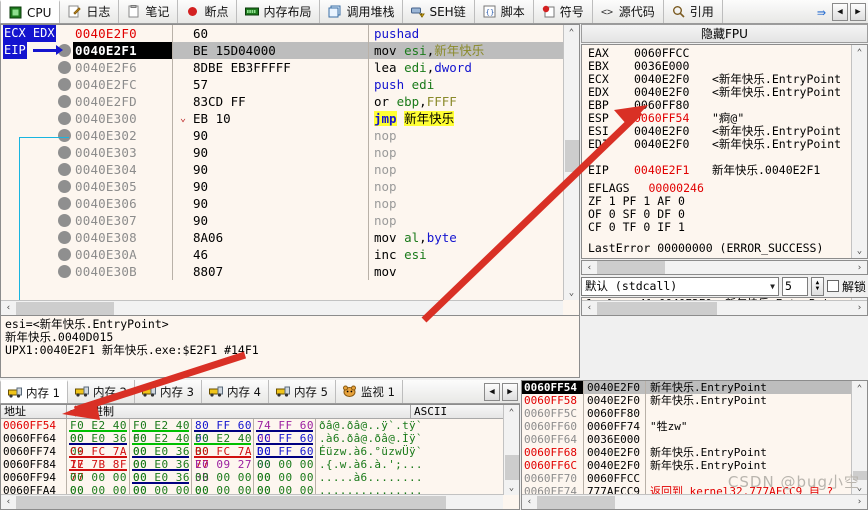 This screenshot has width=868, height=510. Describe the element at coordinates (615, 426) in the screenshot. I see `stack-value: 0060FF74` at that location.